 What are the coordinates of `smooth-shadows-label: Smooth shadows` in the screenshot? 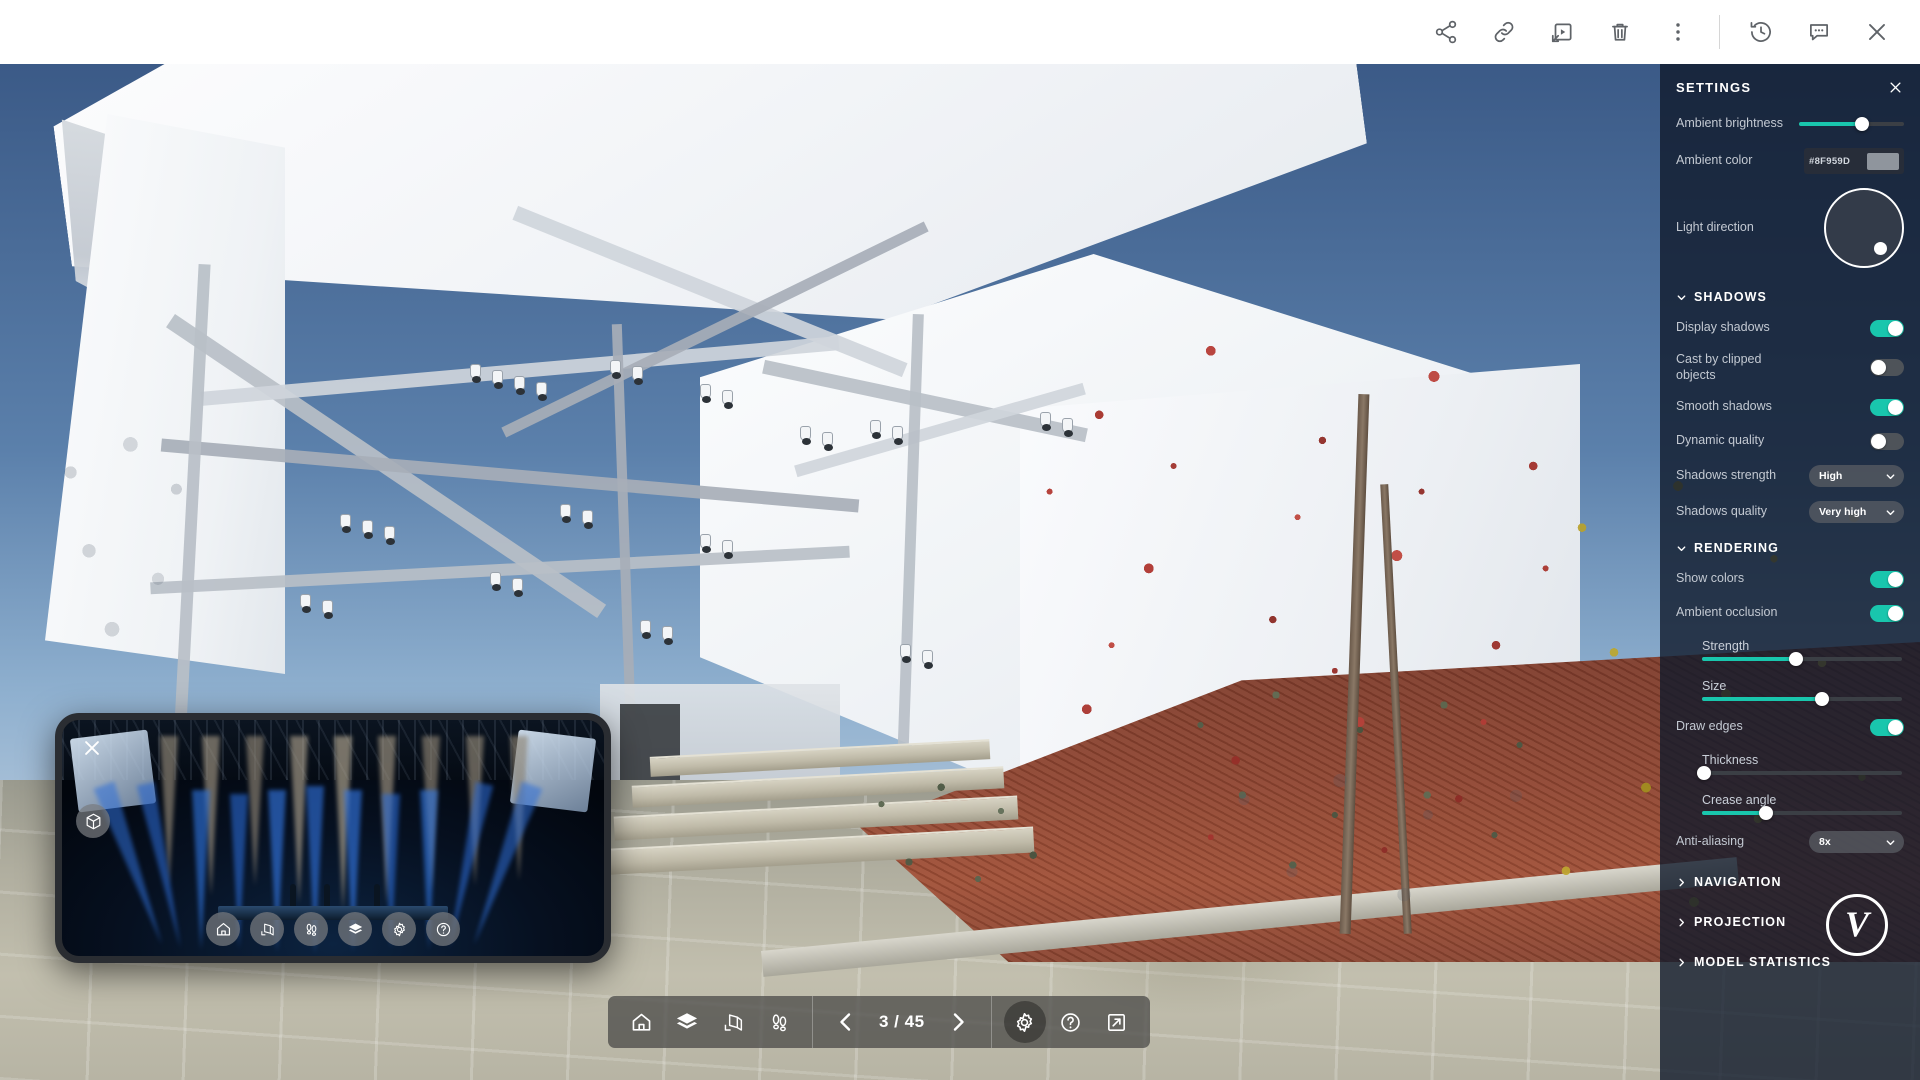 It's located at (1724, 406).